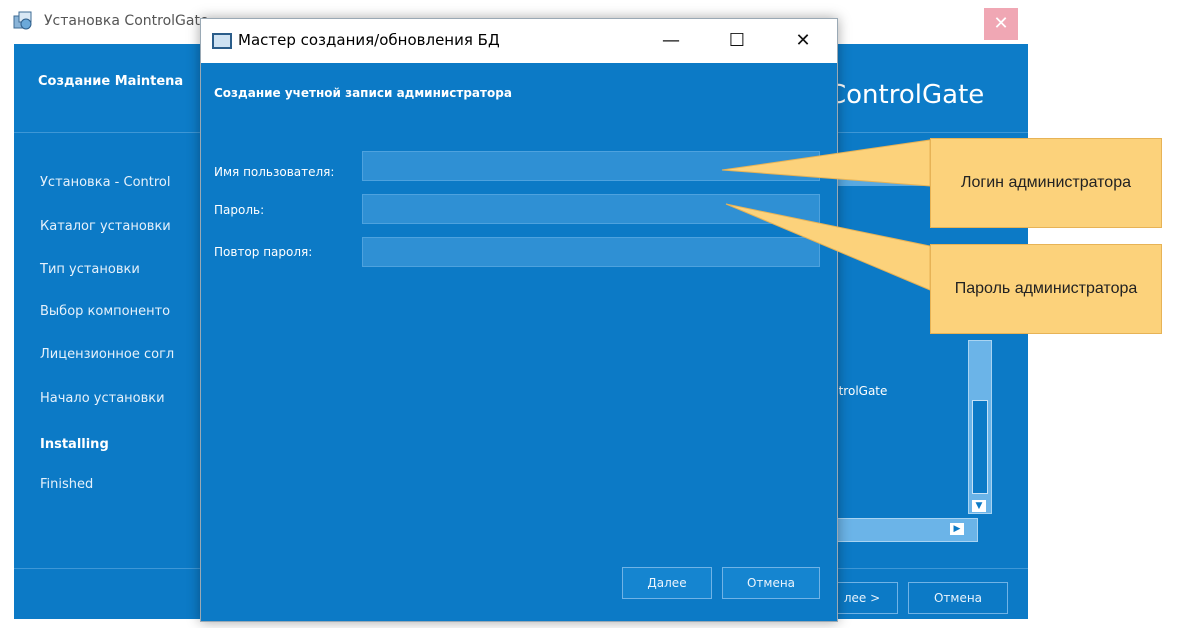  Describe the element at coordinates (737, 41) in the screenshot. I see `maximize-button: ☐` at that location.